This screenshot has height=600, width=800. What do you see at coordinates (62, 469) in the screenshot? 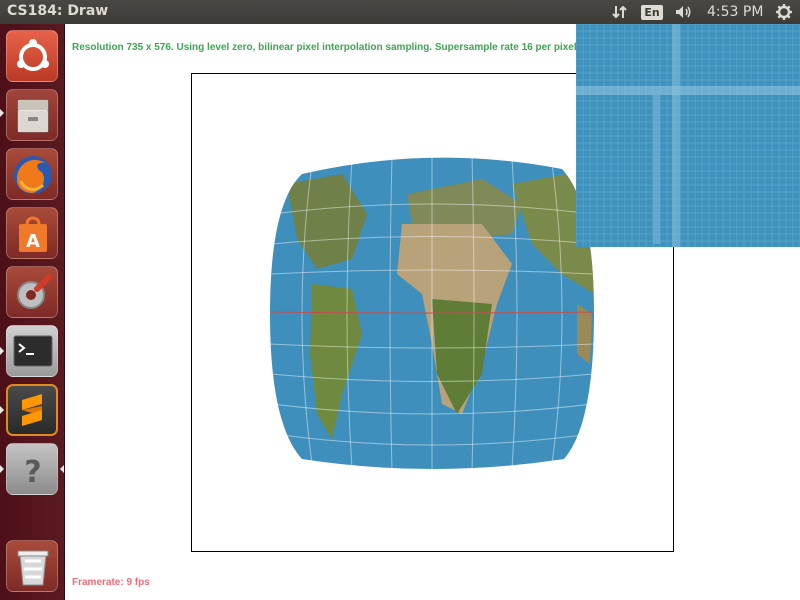
I see `focused-indicator` at bounding box center [62, 469].